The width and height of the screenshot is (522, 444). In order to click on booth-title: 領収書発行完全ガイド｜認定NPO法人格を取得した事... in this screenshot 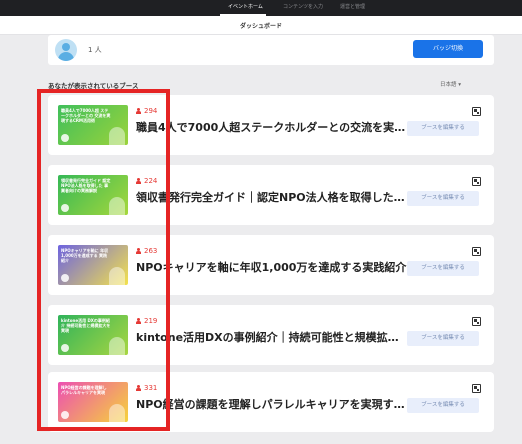, I will do `click(272, 197)`.